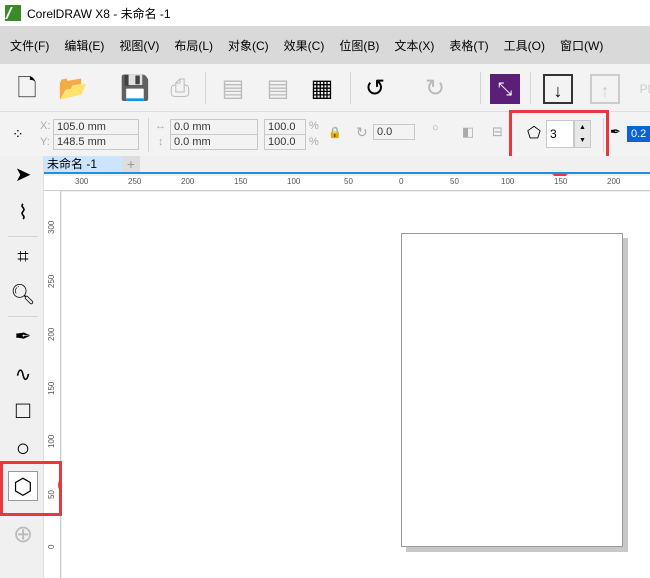  What do you see at coordinates (160, 126) in the screenshot?
I see `width-icon: ↔` at bounding box center [160, 126].